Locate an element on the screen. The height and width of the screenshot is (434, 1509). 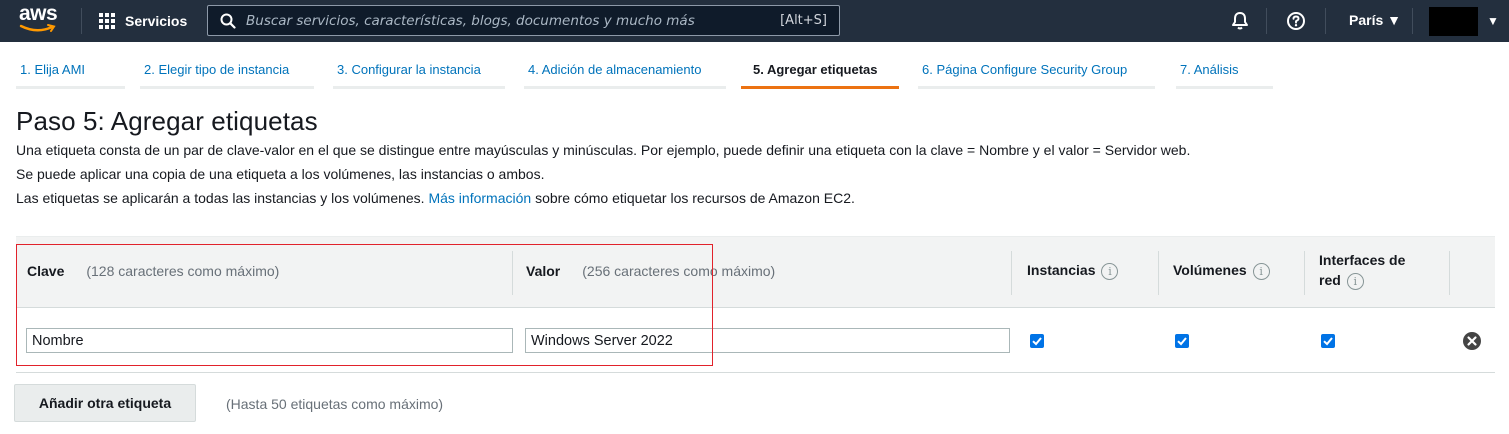
instances-checkbox is located at coordinates (1037, 341).